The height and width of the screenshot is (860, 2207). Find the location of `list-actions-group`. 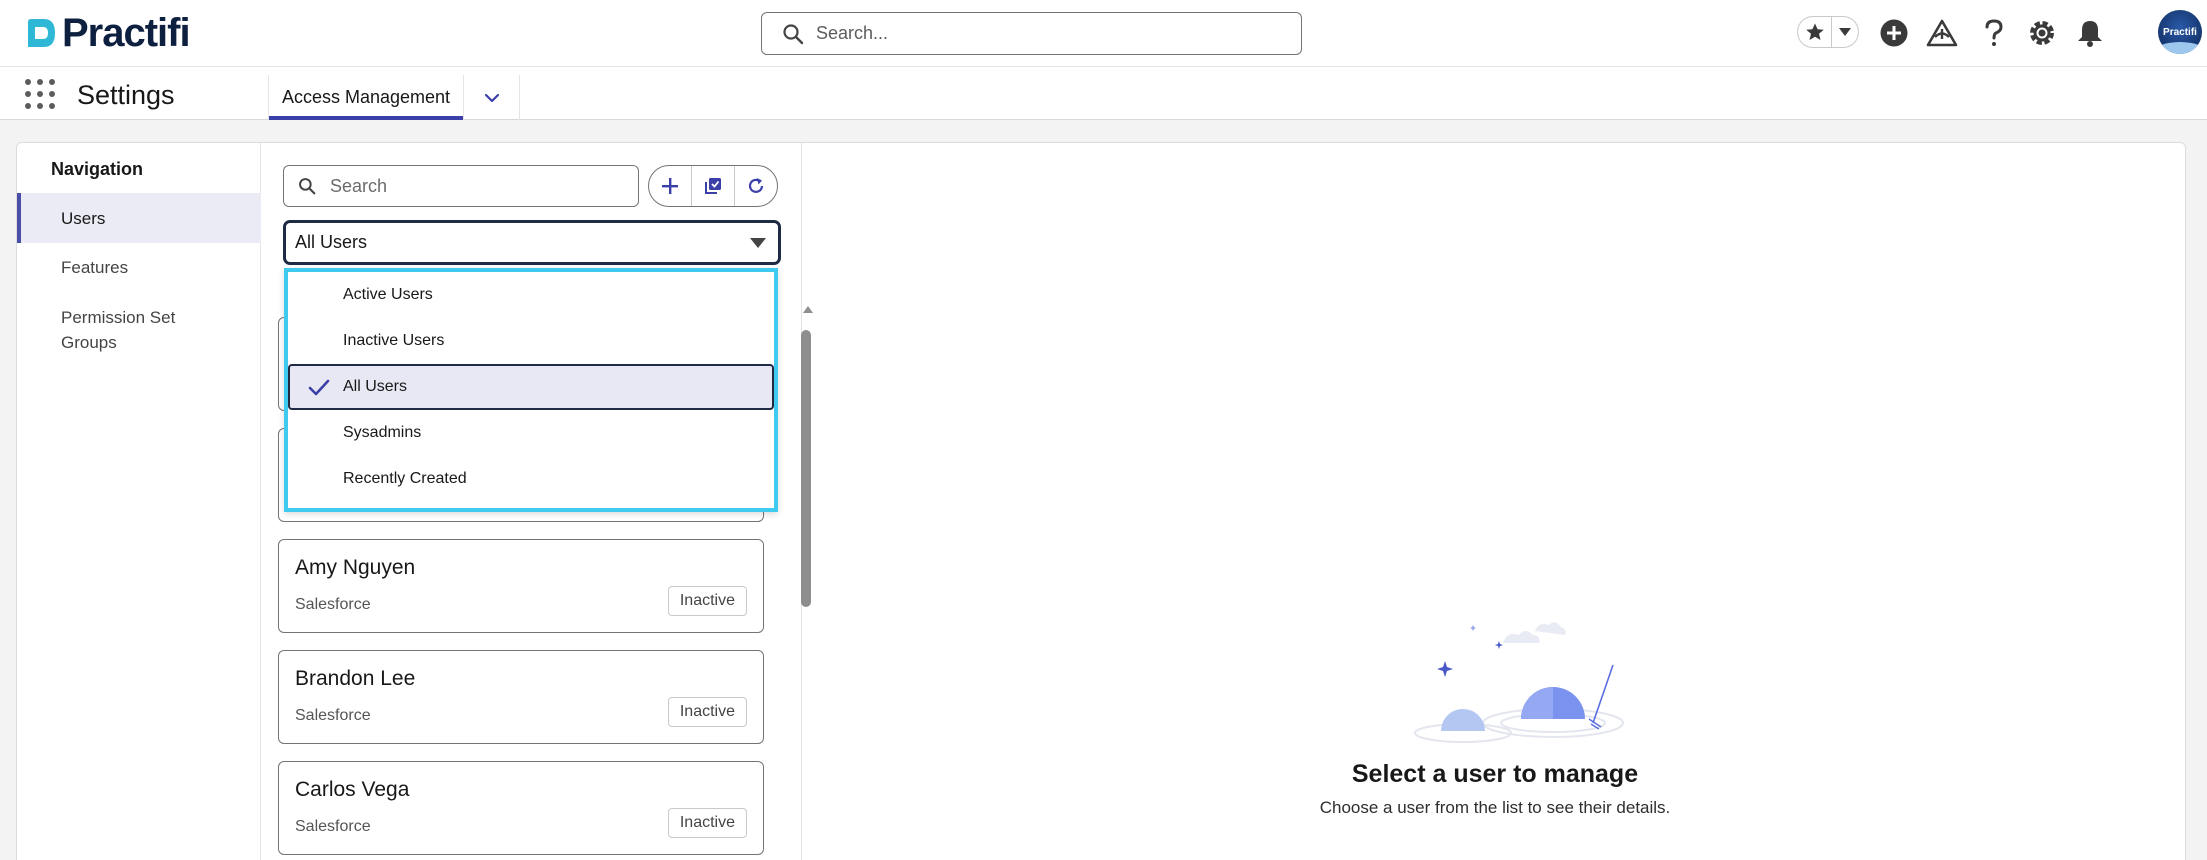

list-actions-group is located at coordinates (713, 186).